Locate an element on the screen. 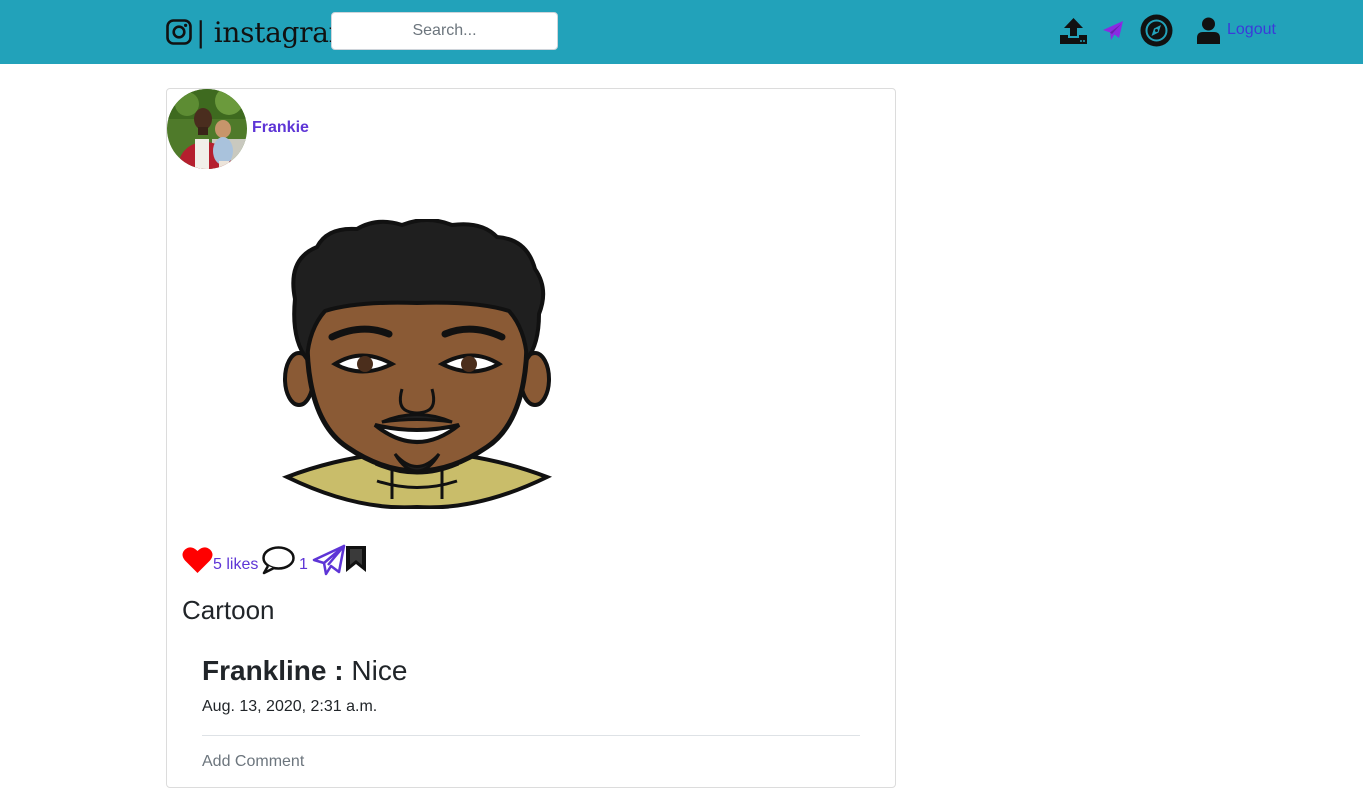 The image size is (1363, 788). comment-date: Aug. 13, 2020, 2:31 a.m. is located at coordinates (290, 706).